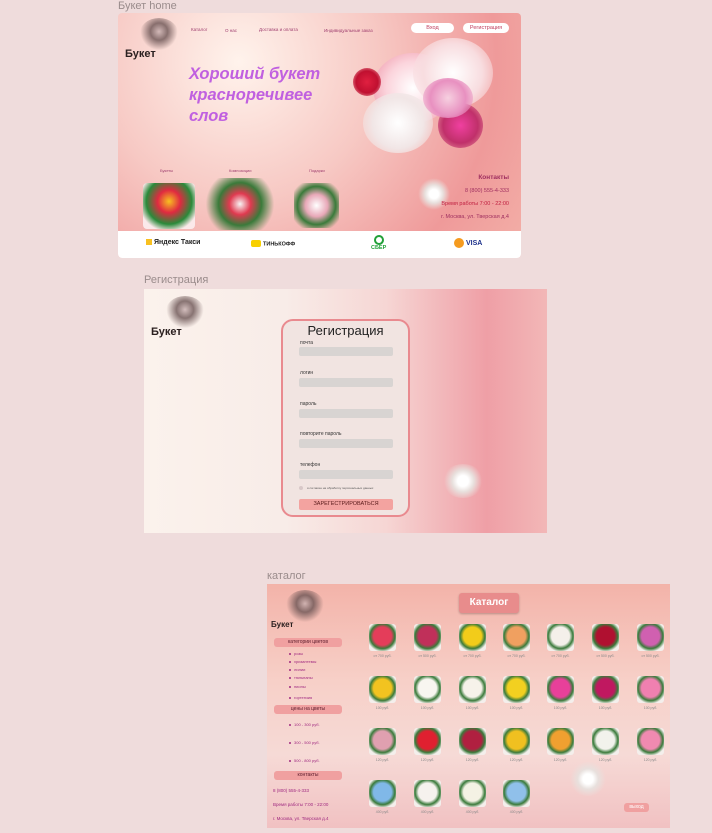 The image size is (712, 833). What do you see at coordinates (346, 413) in the screenshot?
I see `password-field` at bounding box center [346, 413].